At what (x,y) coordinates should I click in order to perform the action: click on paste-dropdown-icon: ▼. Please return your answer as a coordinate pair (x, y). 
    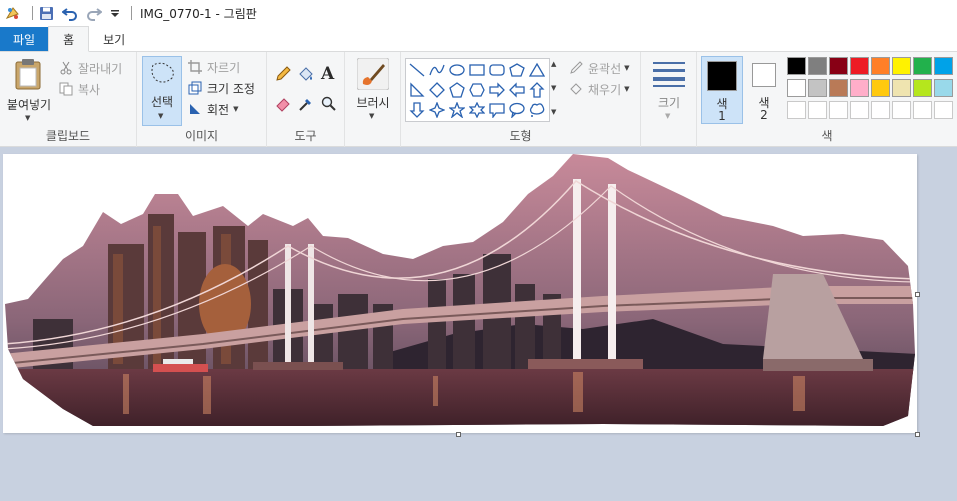
    Looking at the image, I should click on (28, 118).